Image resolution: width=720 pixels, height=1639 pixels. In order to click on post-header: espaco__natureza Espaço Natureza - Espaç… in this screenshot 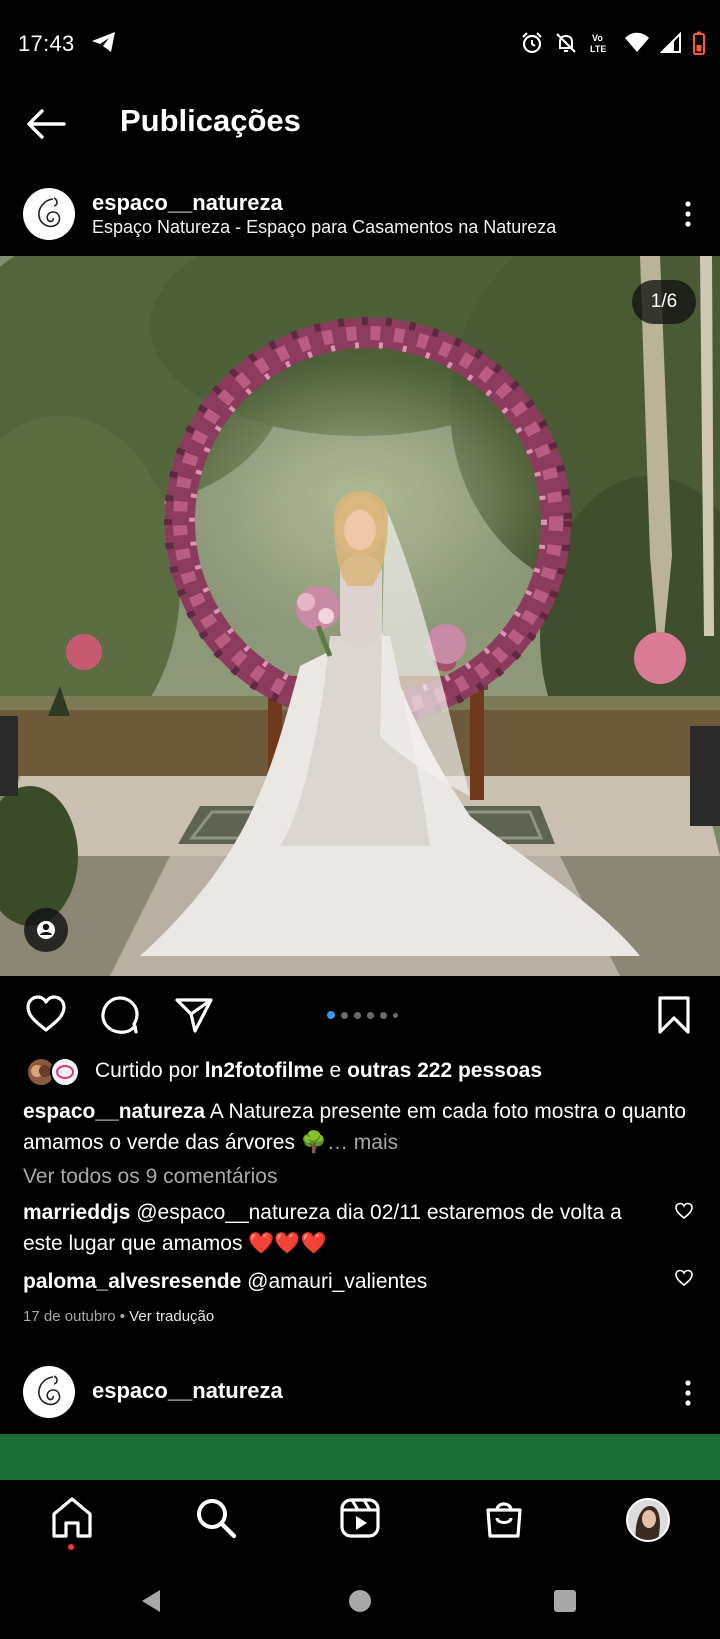, I will do `click(360, 218)`.